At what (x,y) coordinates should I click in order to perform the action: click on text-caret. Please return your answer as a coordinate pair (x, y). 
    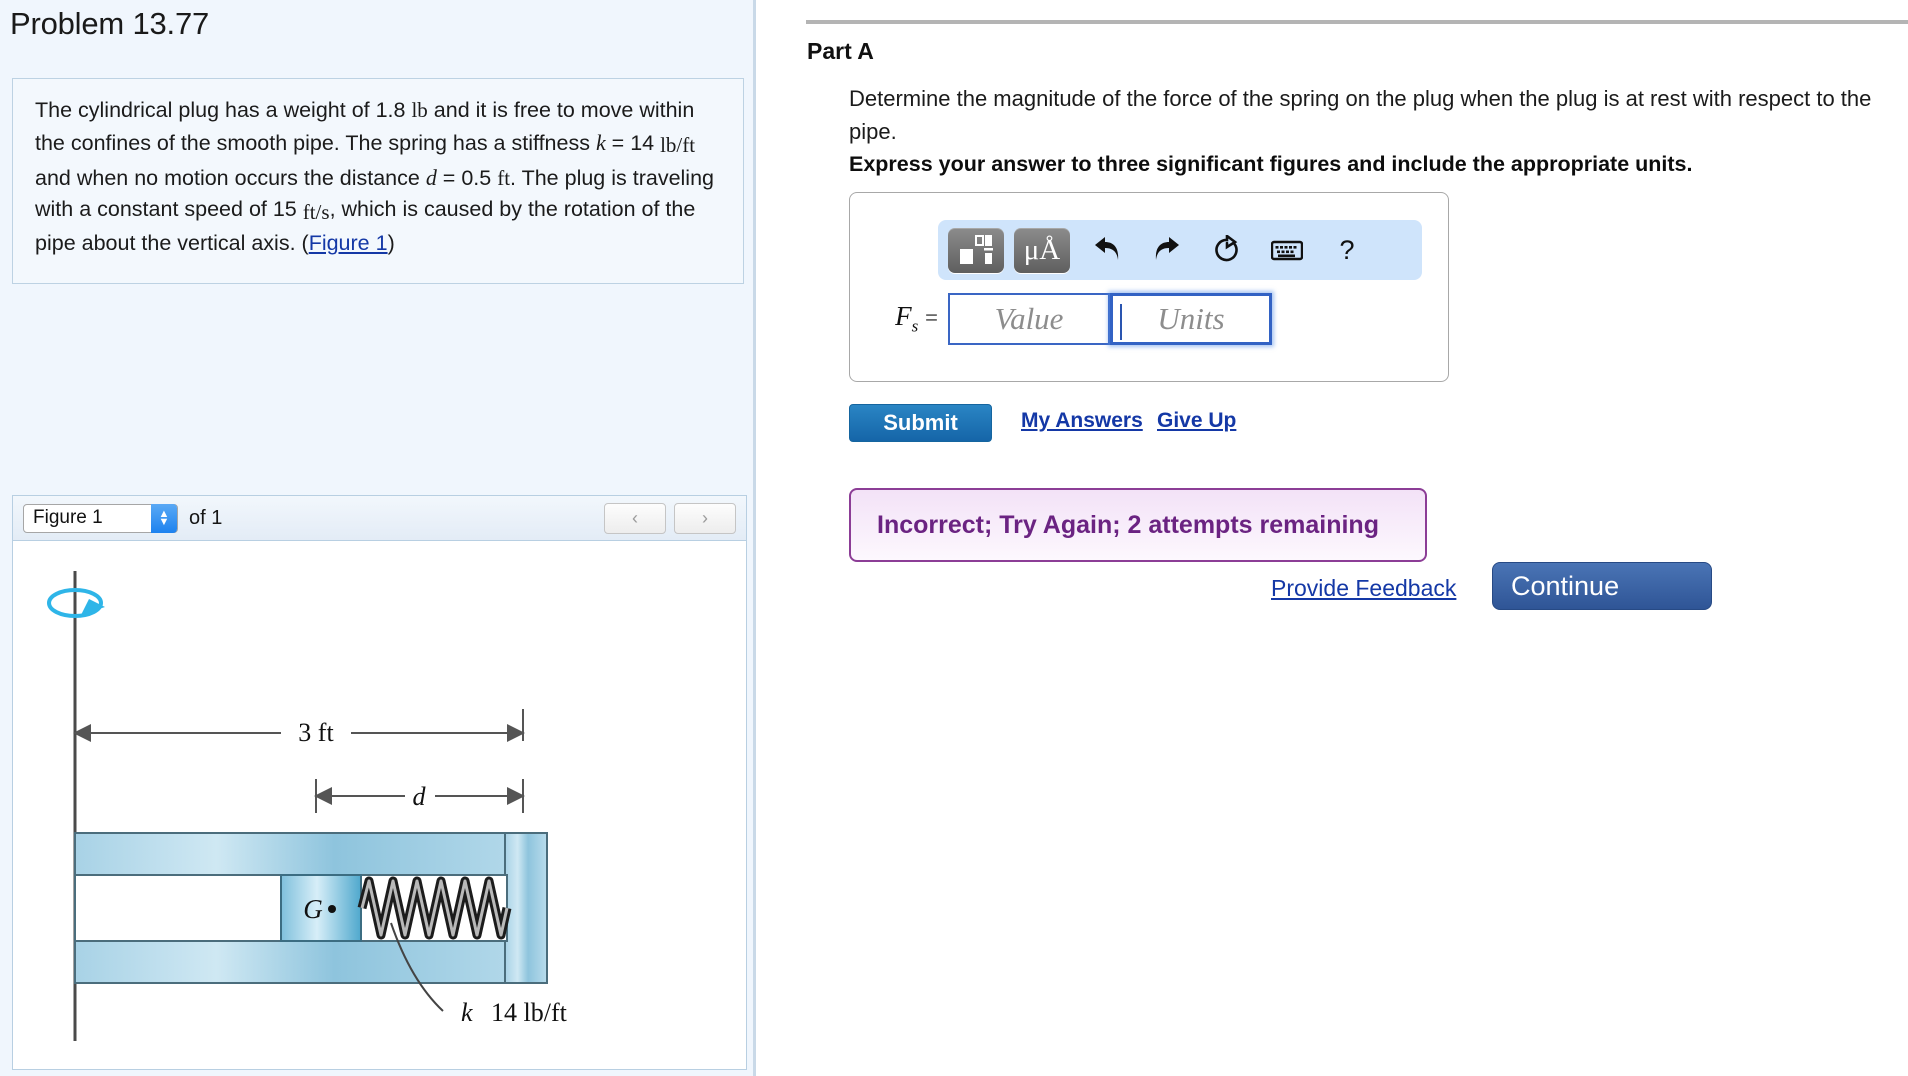
    Looking at the image, I should click on (1121, 322).